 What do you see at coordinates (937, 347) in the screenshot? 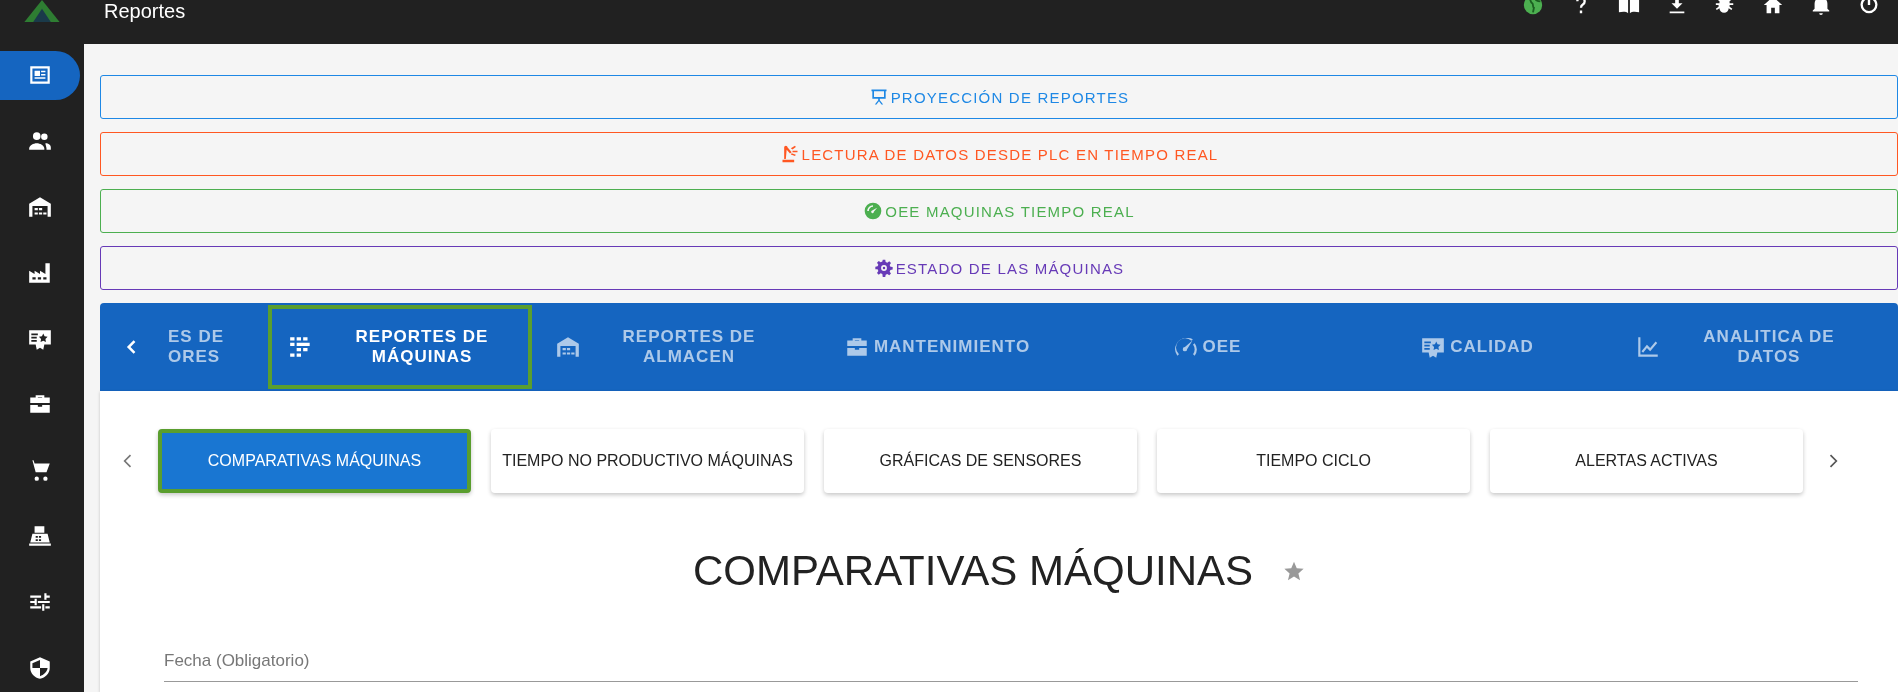
I see `tab: MANTENIMIENTO` at bounding box center [937, 347].